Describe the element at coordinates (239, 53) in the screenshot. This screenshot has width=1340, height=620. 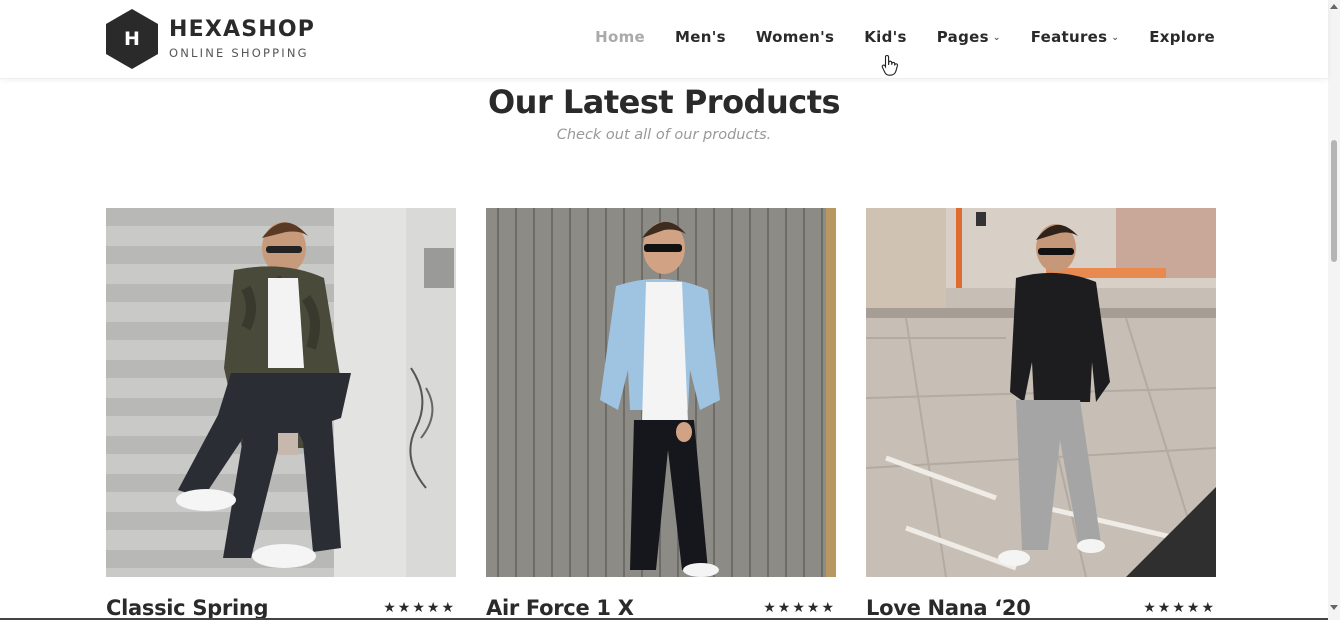
I see `brand-tagline: ONLINE SHOPPING` at that location.